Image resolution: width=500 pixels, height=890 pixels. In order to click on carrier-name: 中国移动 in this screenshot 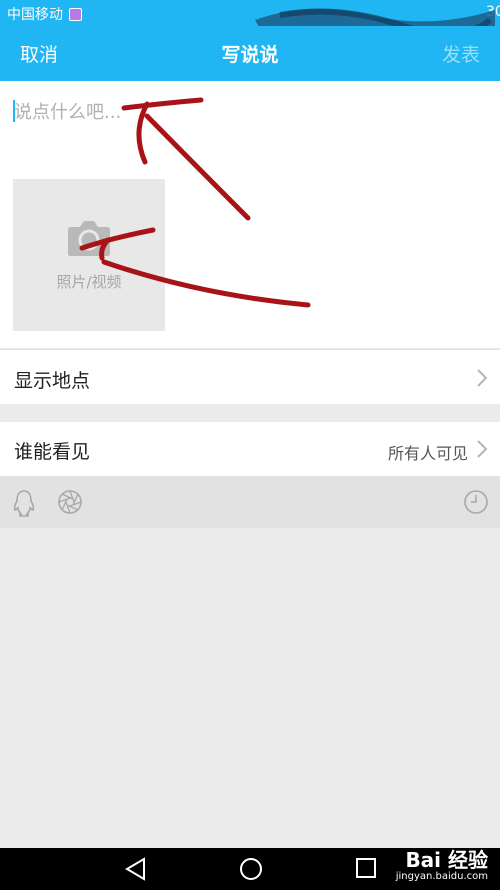, I will do `click(35, 15)`.